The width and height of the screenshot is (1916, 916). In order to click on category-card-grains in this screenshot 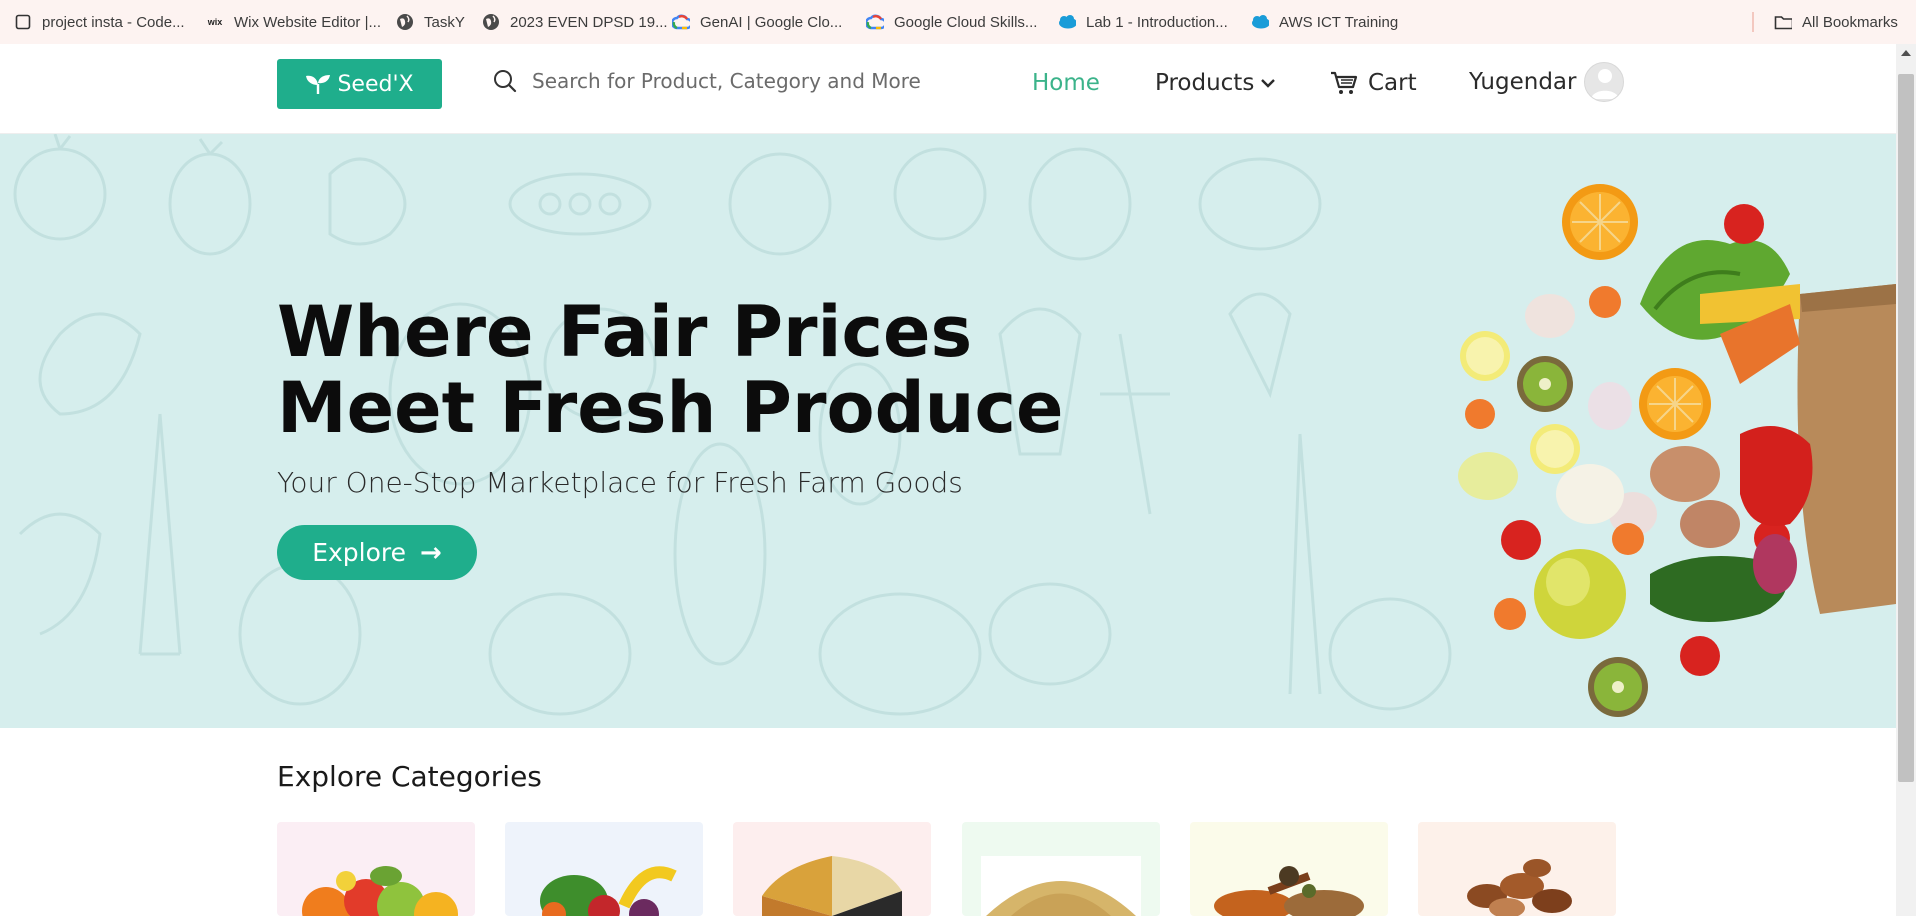, I will do `click(832, 869)`.